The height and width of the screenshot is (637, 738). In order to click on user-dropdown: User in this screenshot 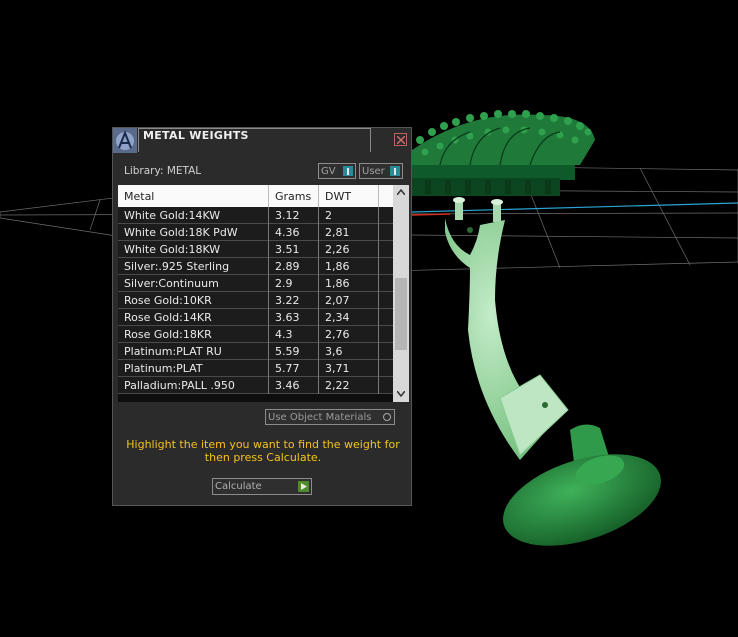, I will do `click(381, 171)`.